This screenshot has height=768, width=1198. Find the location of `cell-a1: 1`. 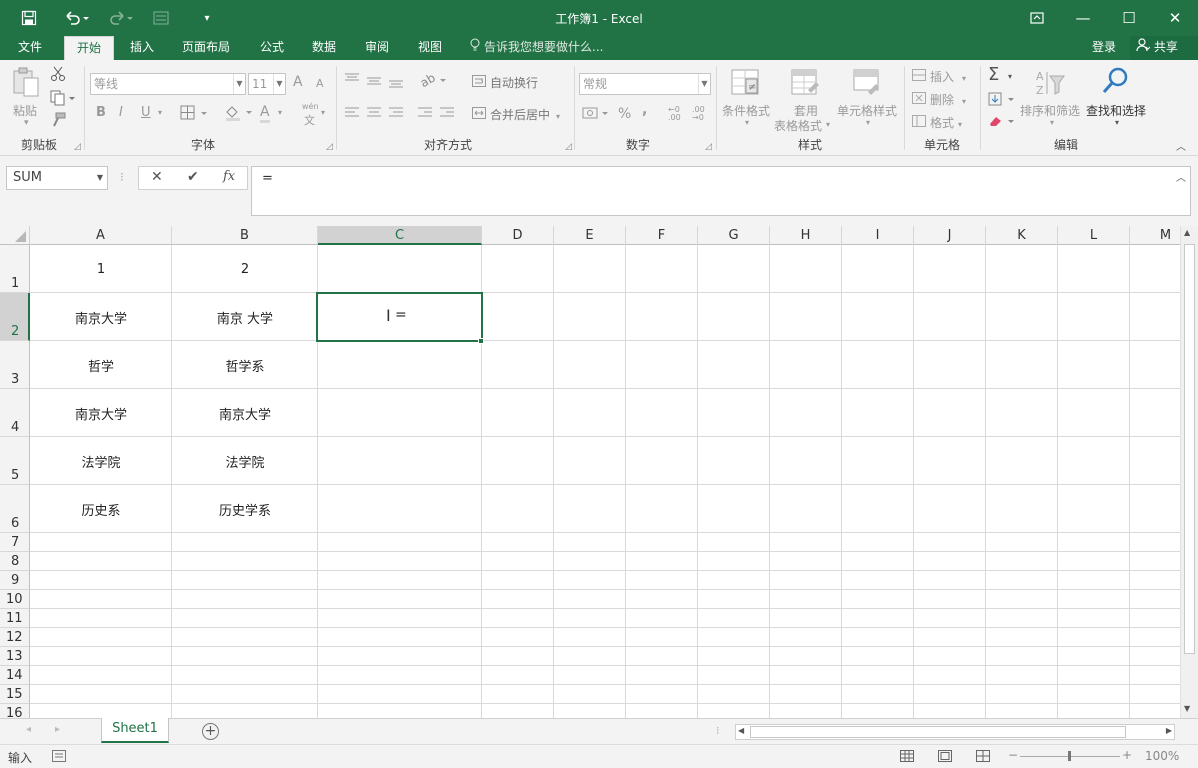

cell-a1: 1 is located at coordinates (101, 269).